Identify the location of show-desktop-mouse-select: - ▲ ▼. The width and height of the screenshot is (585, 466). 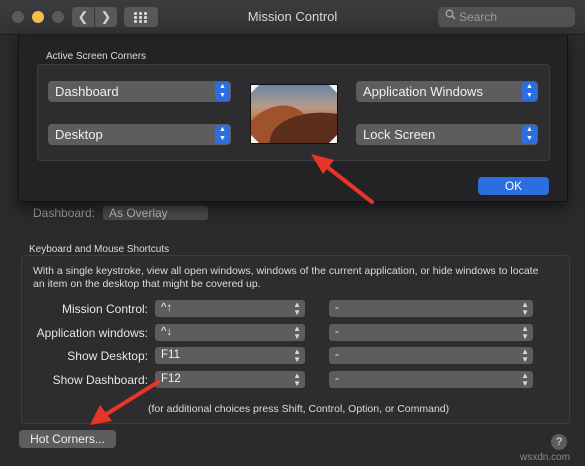
(431, 355).